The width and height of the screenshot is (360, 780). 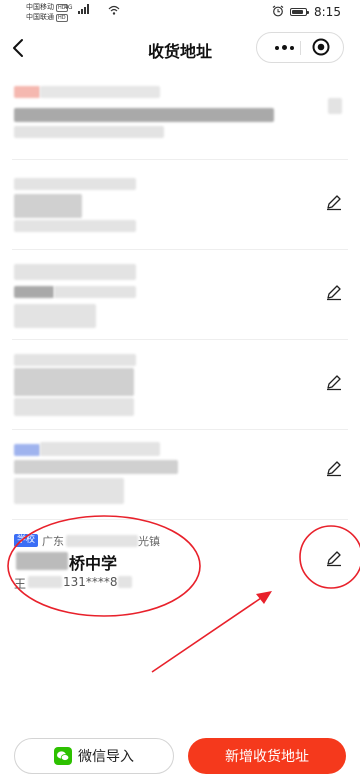 I want to click on wechat-import-button: 微信导入, so click(x=94, y=756).